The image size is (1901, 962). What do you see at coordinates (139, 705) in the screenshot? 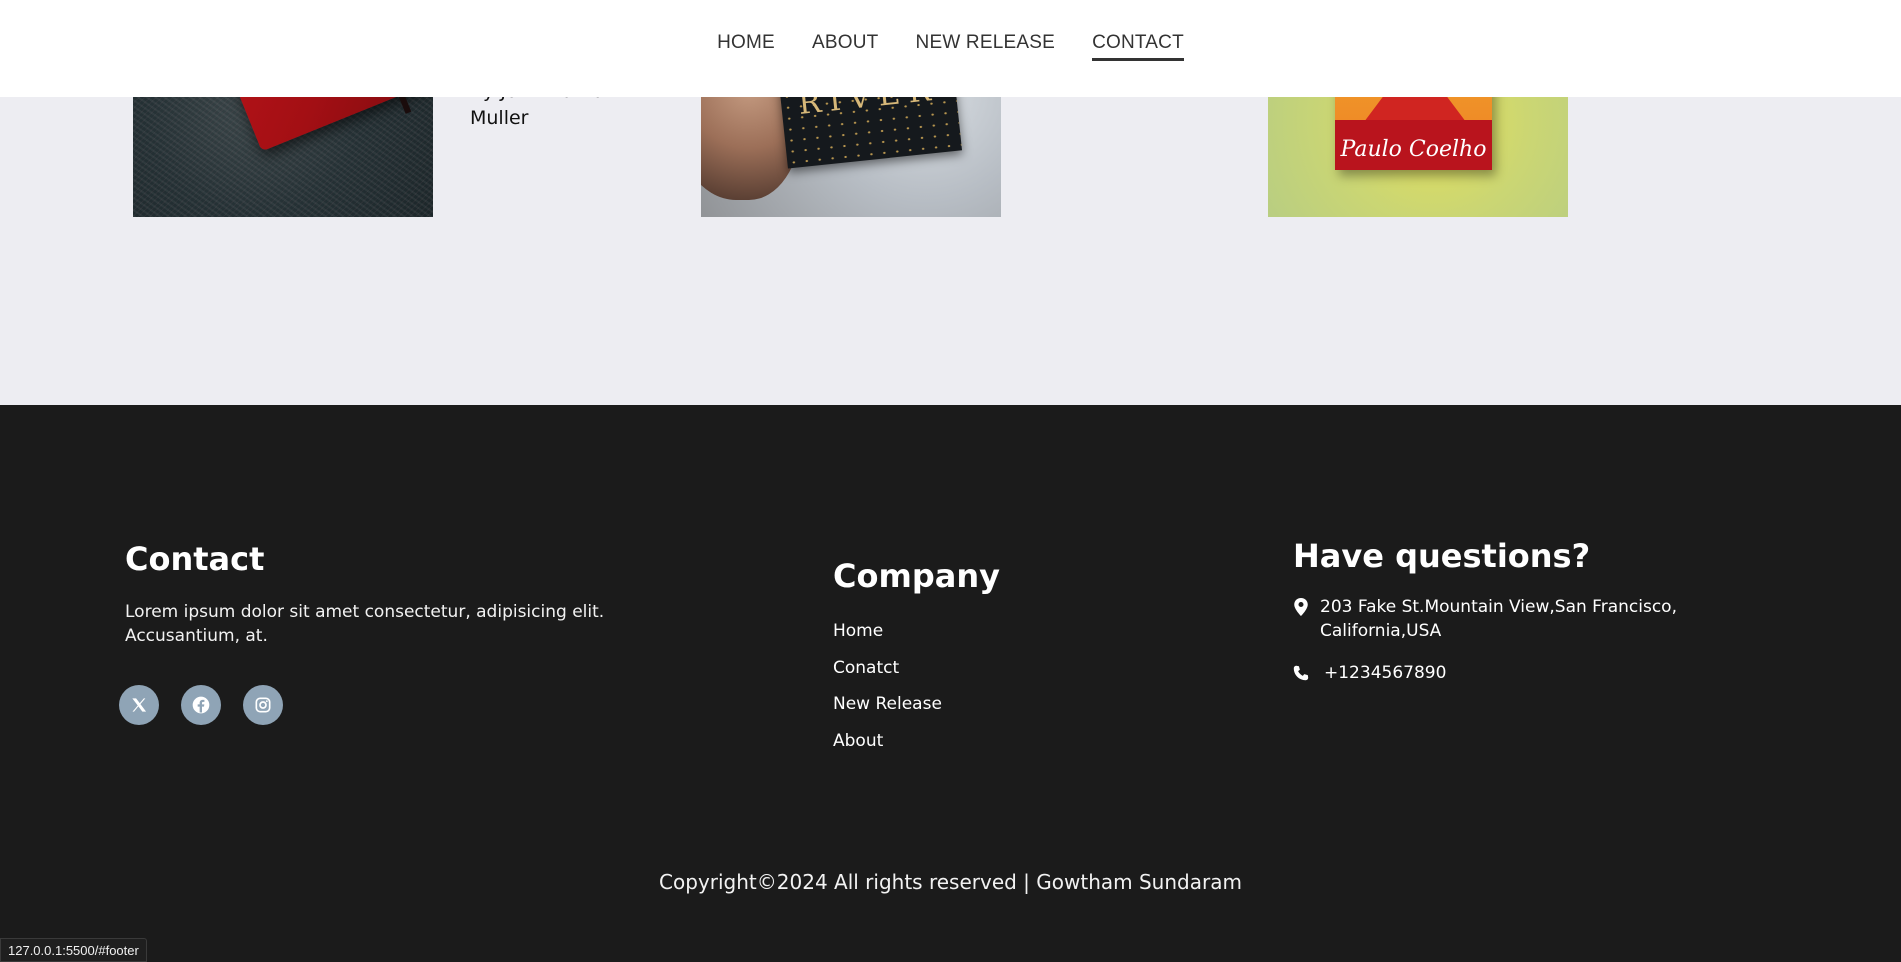
I see `x-icon` at bounding box center [139, 705].